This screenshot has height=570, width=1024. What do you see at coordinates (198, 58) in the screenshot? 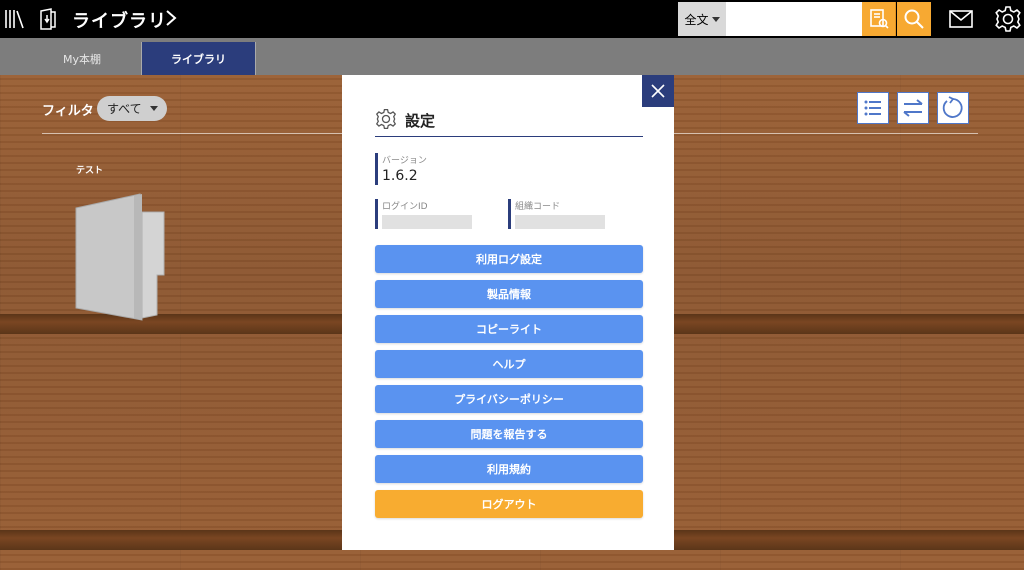
I see `tab-library: ライブラリ` at bounding box center [198, 58].